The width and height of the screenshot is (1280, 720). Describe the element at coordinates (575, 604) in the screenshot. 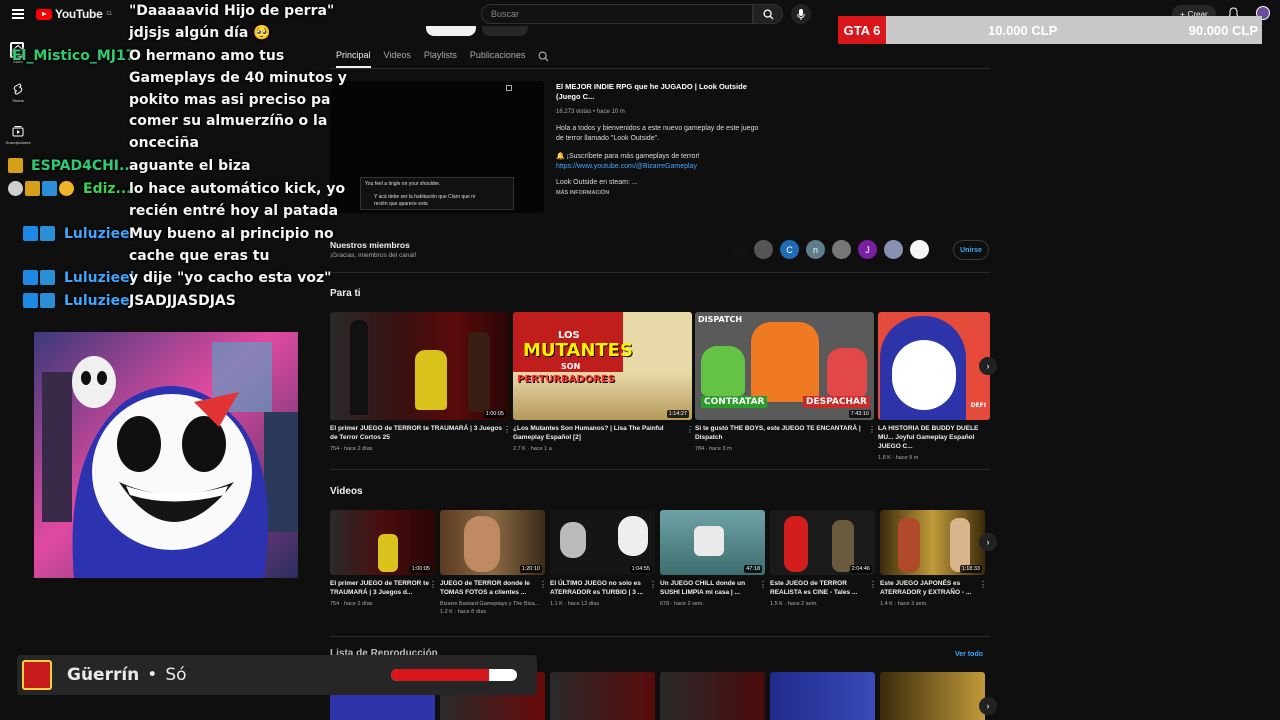

I see `video-meta: 1.1 K · hace 12 días` at that location.